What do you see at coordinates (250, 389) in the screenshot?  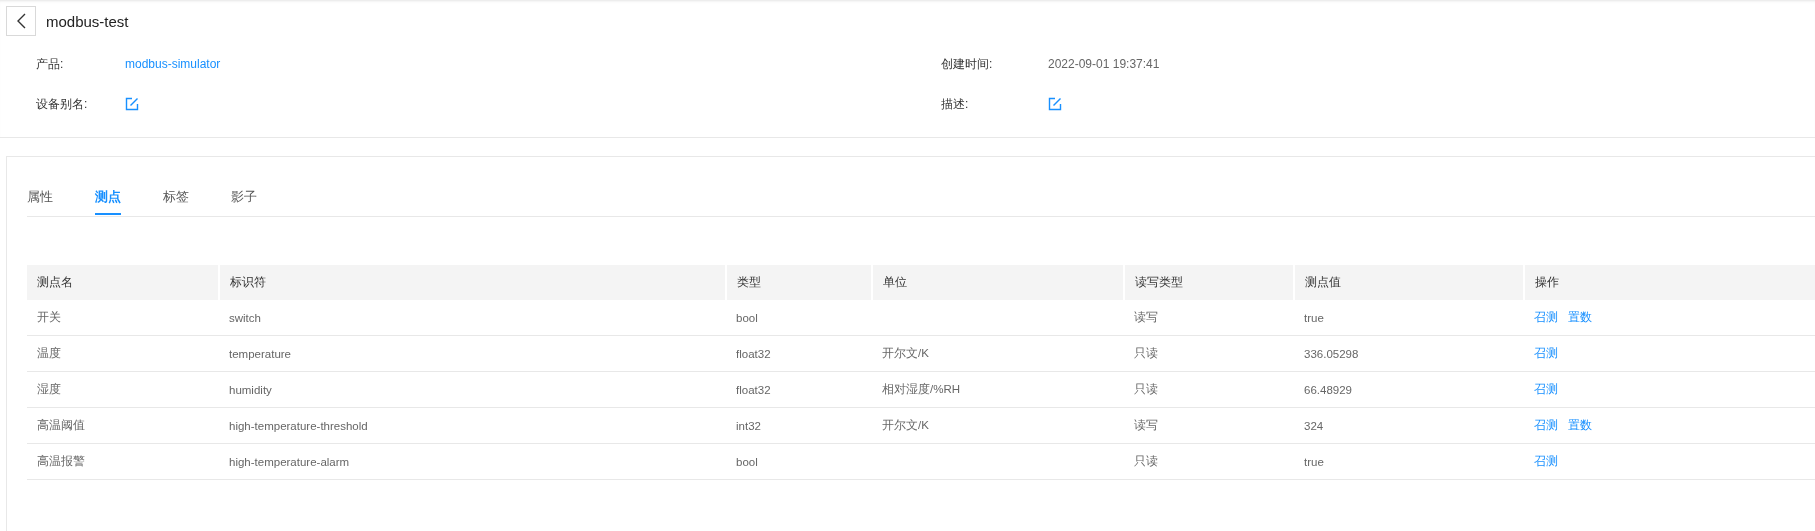 I see `table-cell: humidity` at bounding box center [250, 389].